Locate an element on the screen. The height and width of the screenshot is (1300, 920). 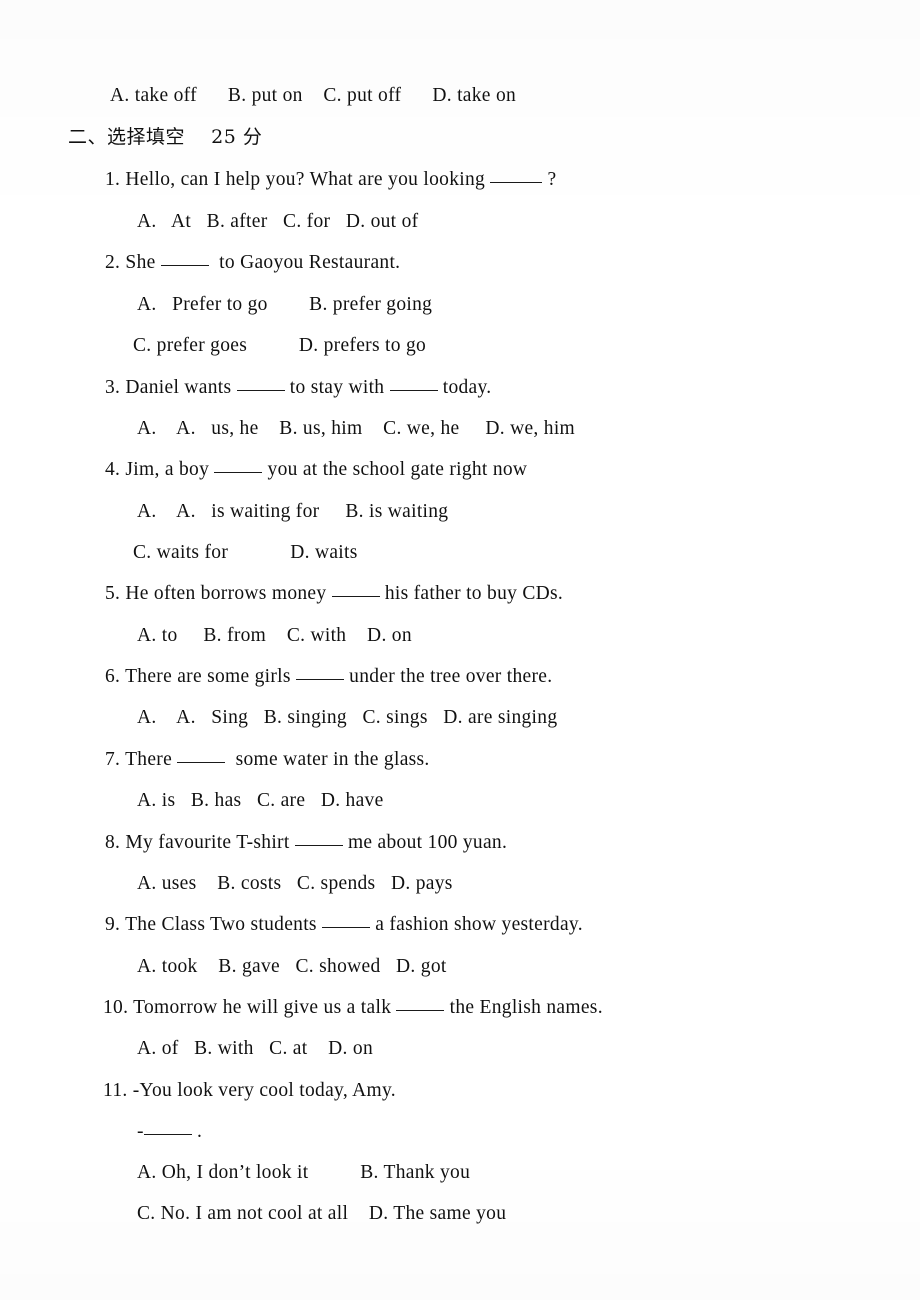
question-text-tail: today. is located at coordinates (467, 387).